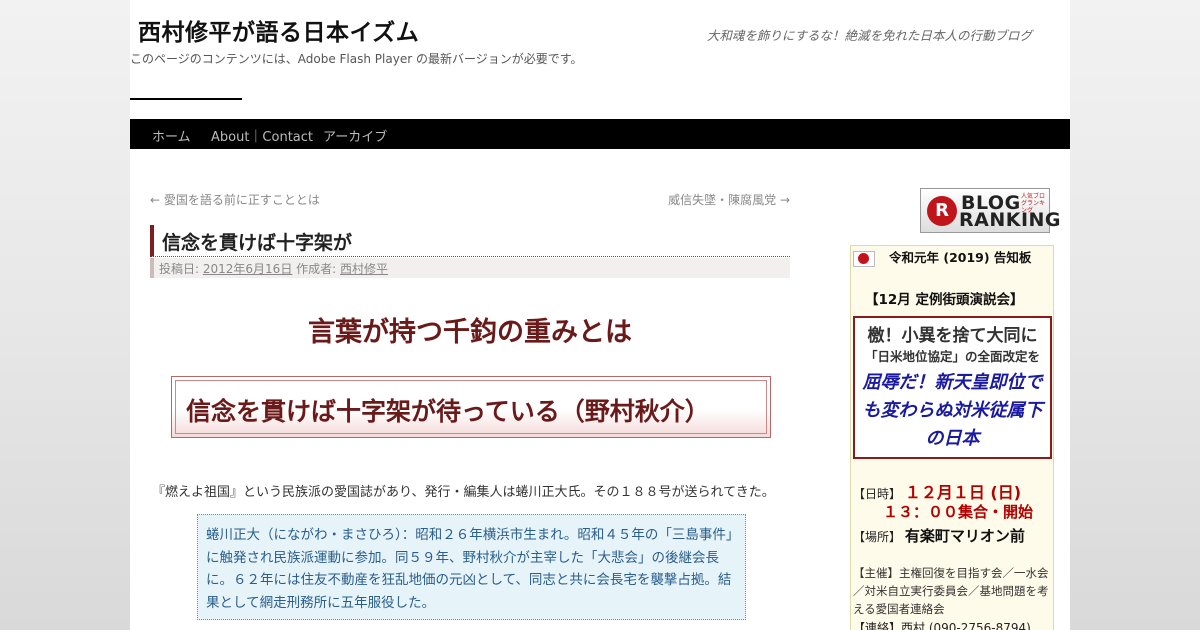  Describe the element at coordinates (470, 332) in the screenshot. I see `post-headline: 言葉が持つ千鈞の重みとは` at that location.